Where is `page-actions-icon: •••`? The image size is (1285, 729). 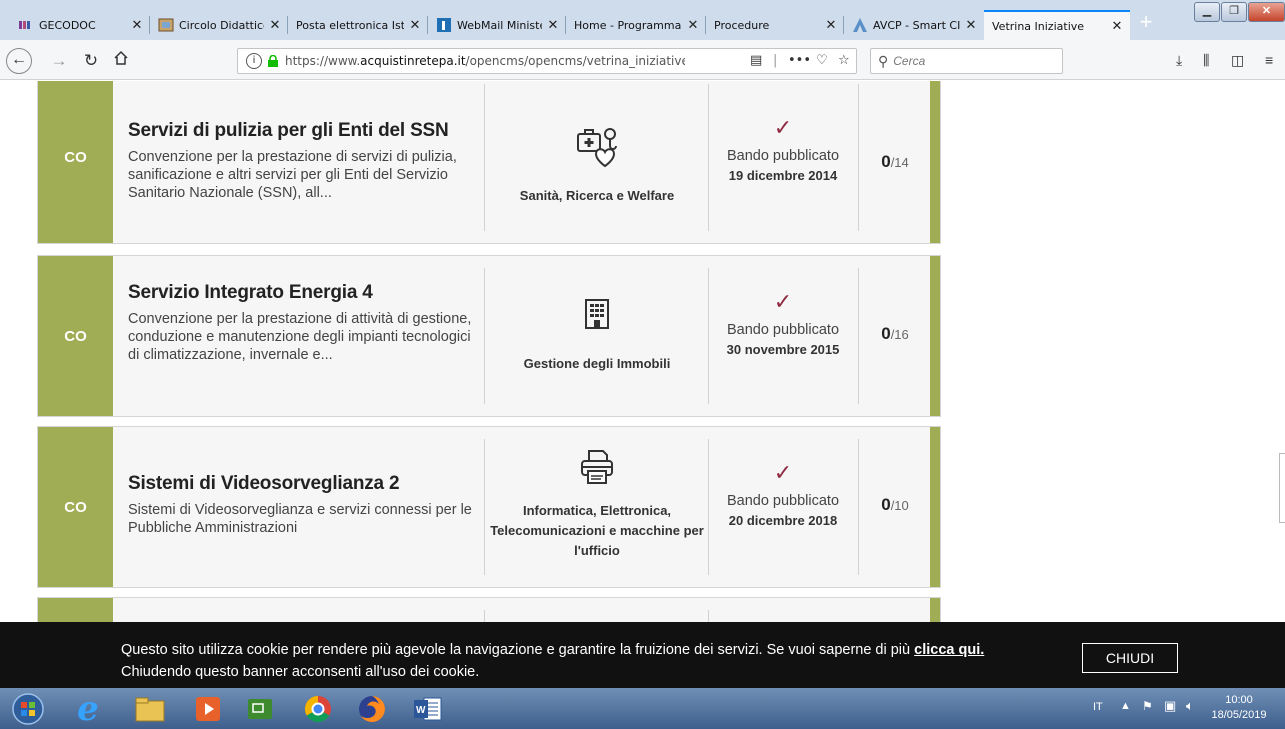 page-actions-icon: ••• is located at coordinates (799, 60).